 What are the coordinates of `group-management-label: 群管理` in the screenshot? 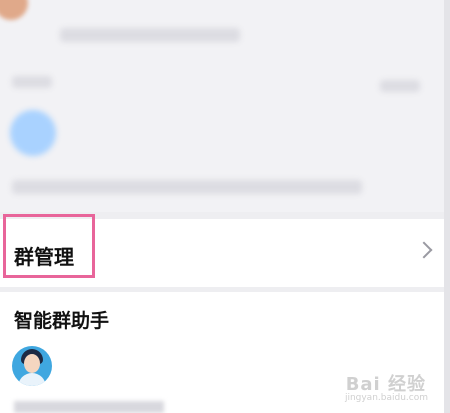 It's located at (44, 257).